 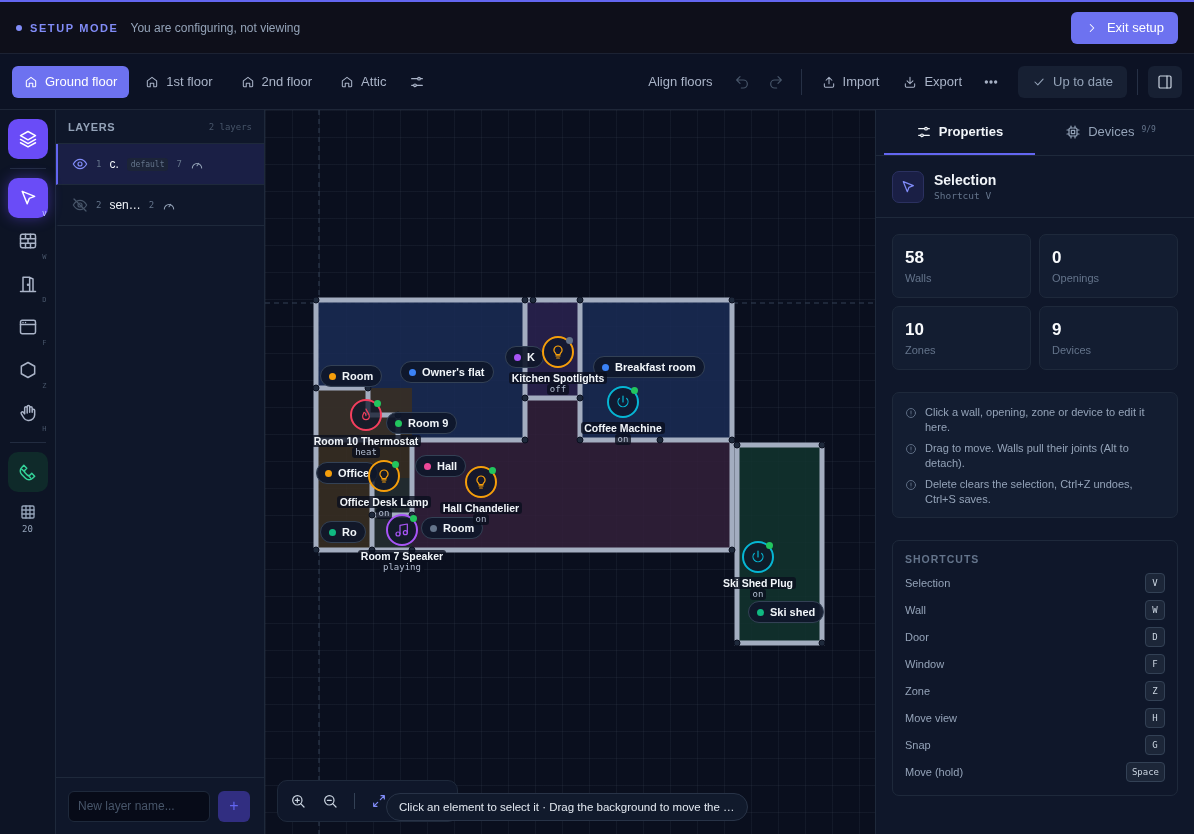 I want to click on stat-value: 10, so click(x=915, y=330).